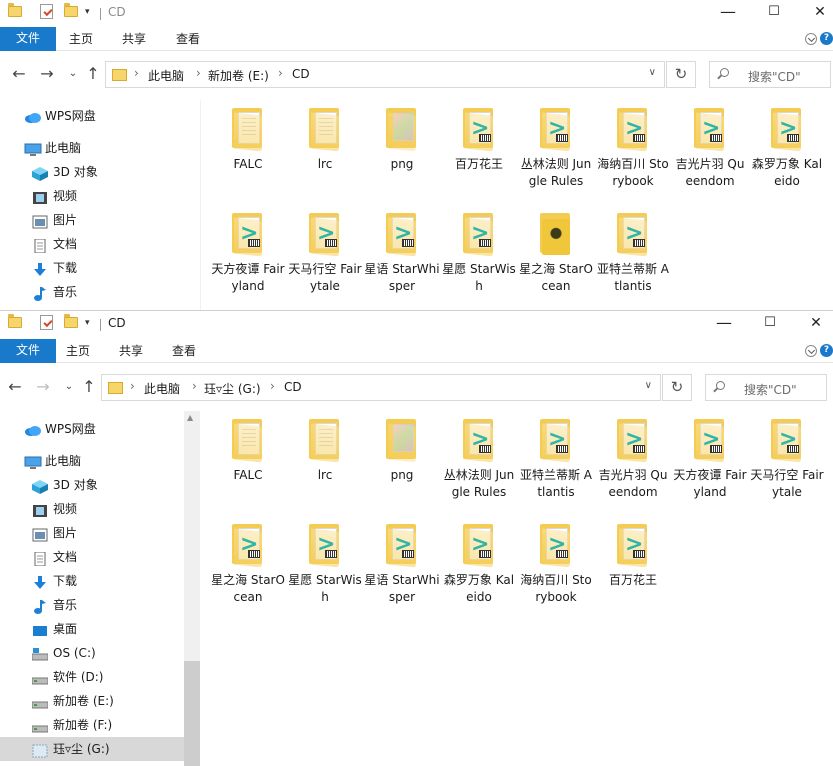  I want to click on address-bar: › 此电脑 › 新加卷 (E:) › CD ∨, so click(385, 74).